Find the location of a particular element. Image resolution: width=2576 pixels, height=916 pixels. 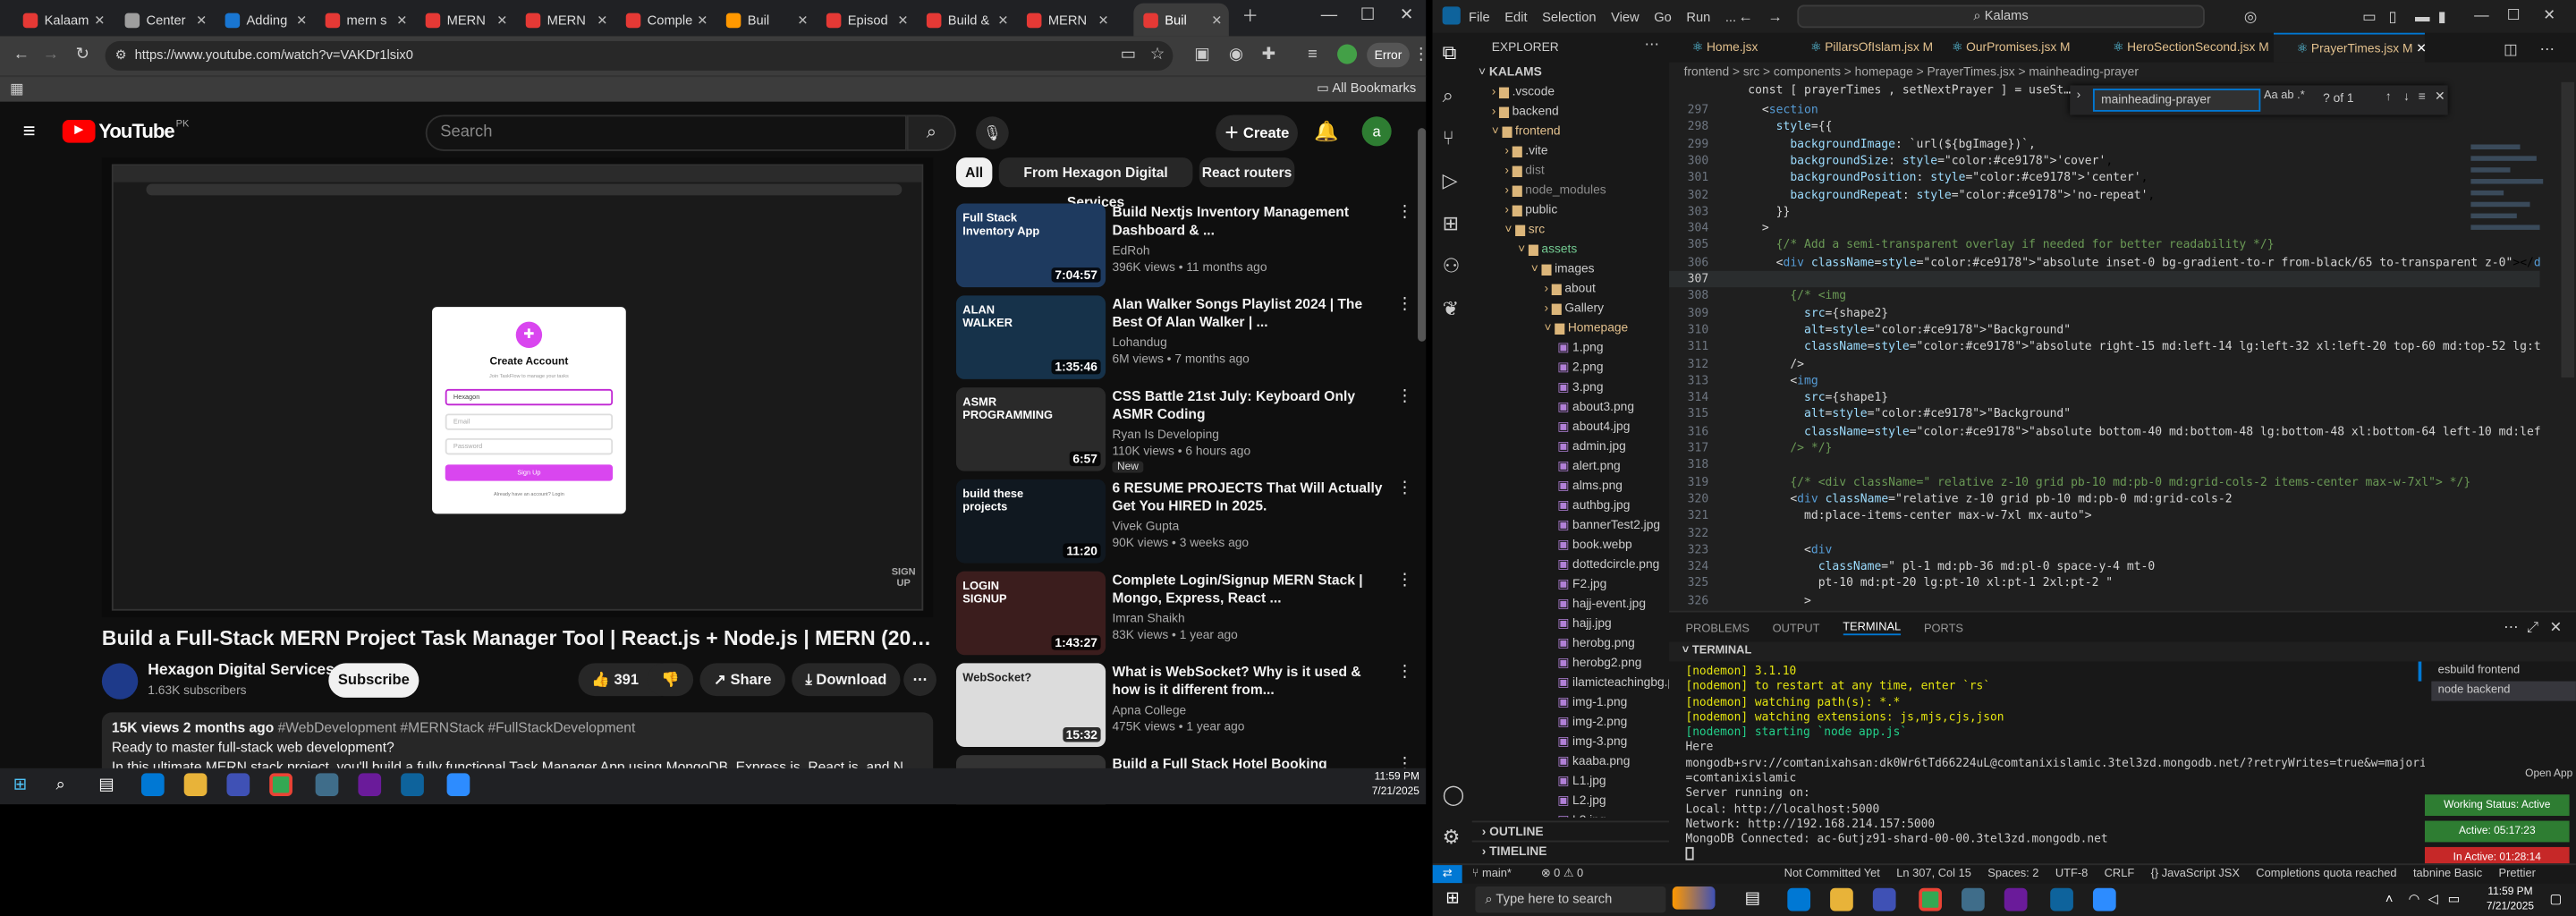

code-line: 322 is located at coordinates (2104, 532).